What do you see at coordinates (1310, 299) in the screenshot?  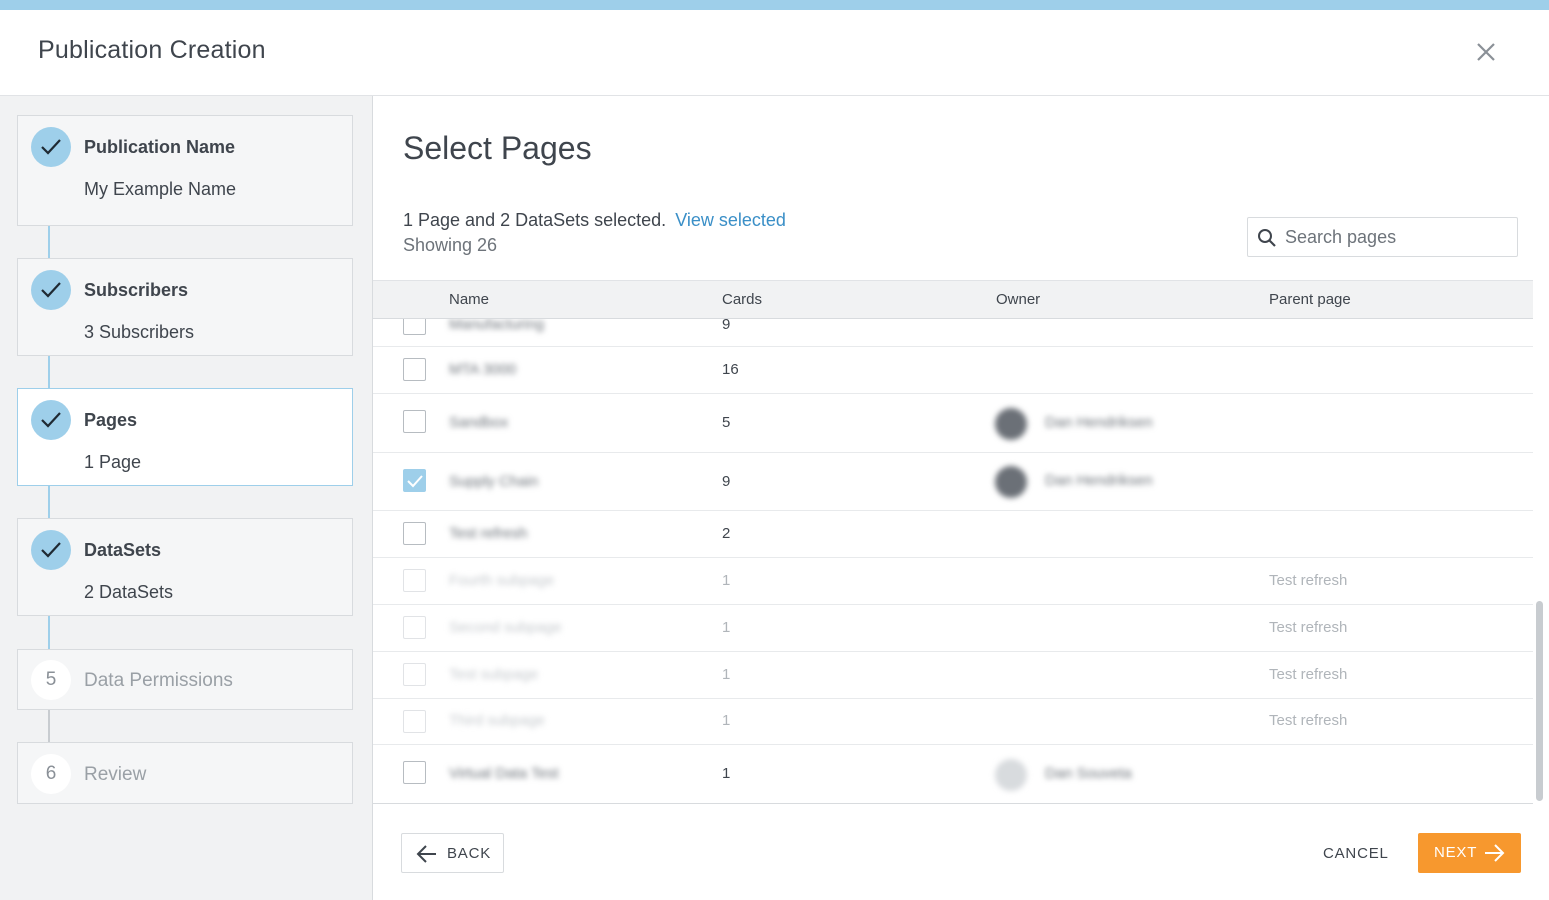 I see `column-header-parent-page: Parent page` at bounding box center [1310, 299].